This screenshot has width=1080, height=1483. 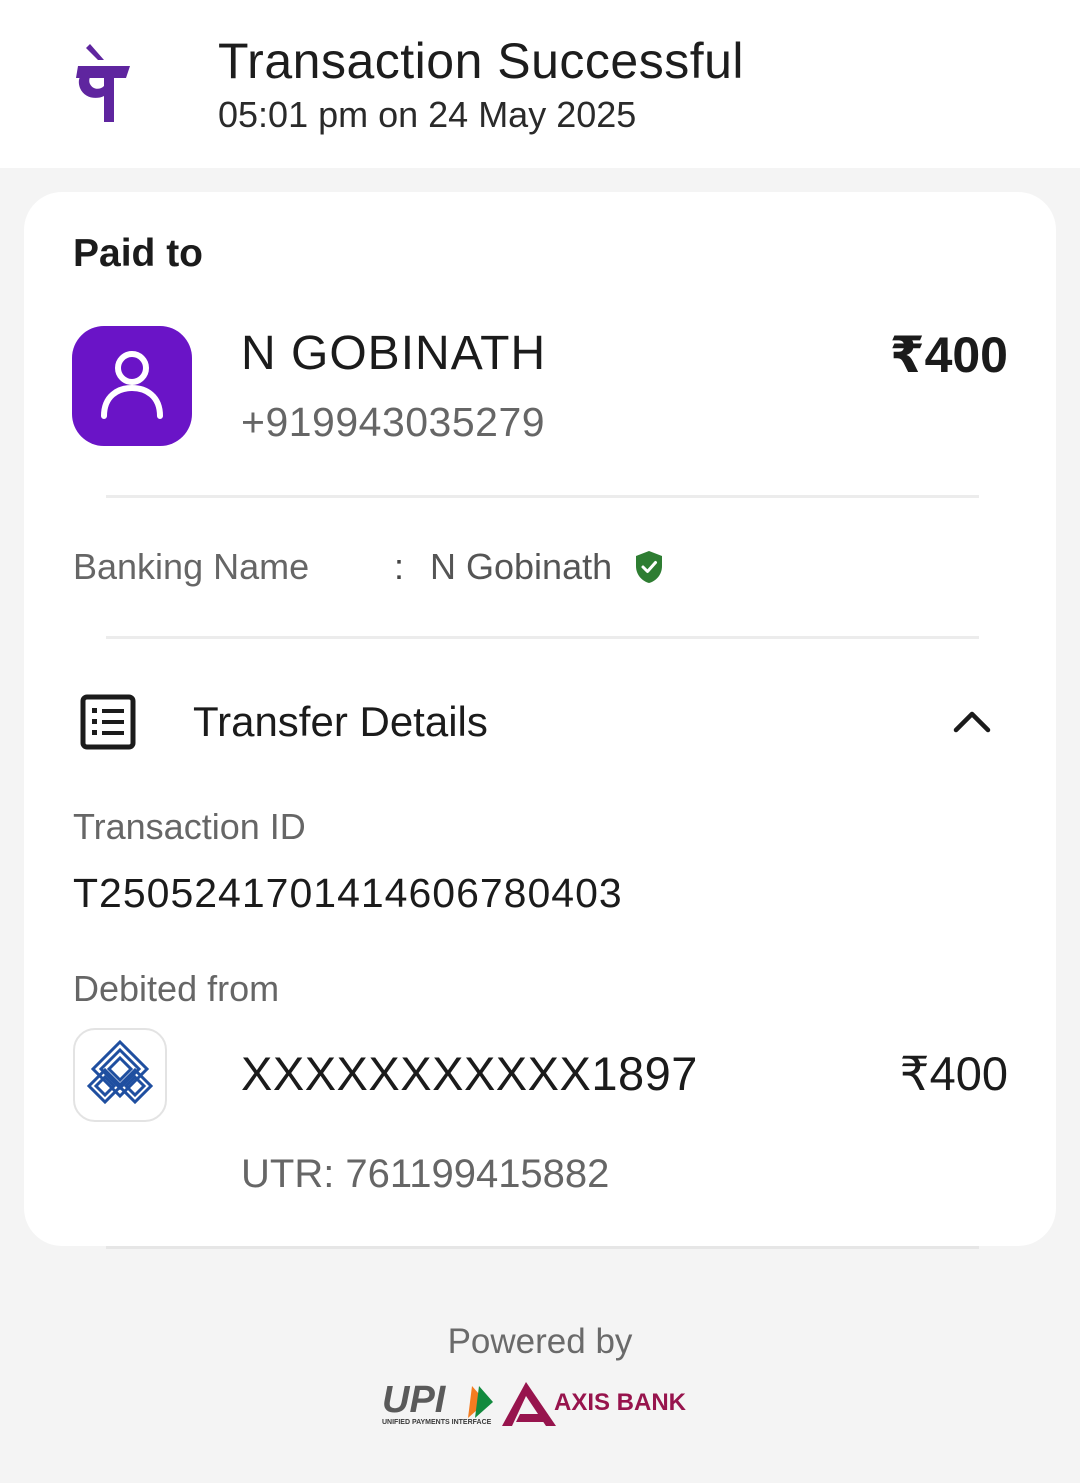 What do you see at coordinates (108, 722) in the screenshot?
I see `receipt-list-icon` at bounding box center [108, 722].